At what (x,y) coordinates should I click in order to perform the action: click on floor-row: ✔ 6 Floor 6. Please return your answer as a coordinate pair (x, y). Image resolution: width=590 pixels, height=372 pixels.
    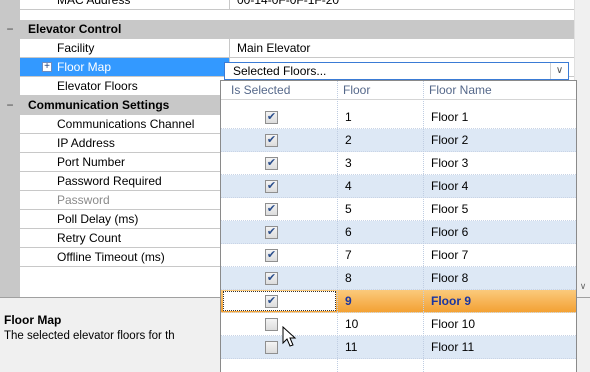
    Looking at the image, I should click on (398, 232).